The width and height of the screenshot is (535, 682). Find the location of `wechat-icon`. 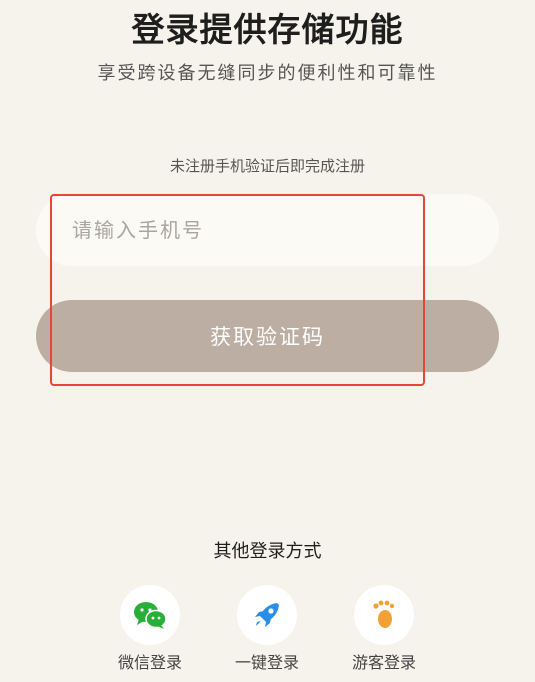

wechat-icon is located at coordinates (150, 615).